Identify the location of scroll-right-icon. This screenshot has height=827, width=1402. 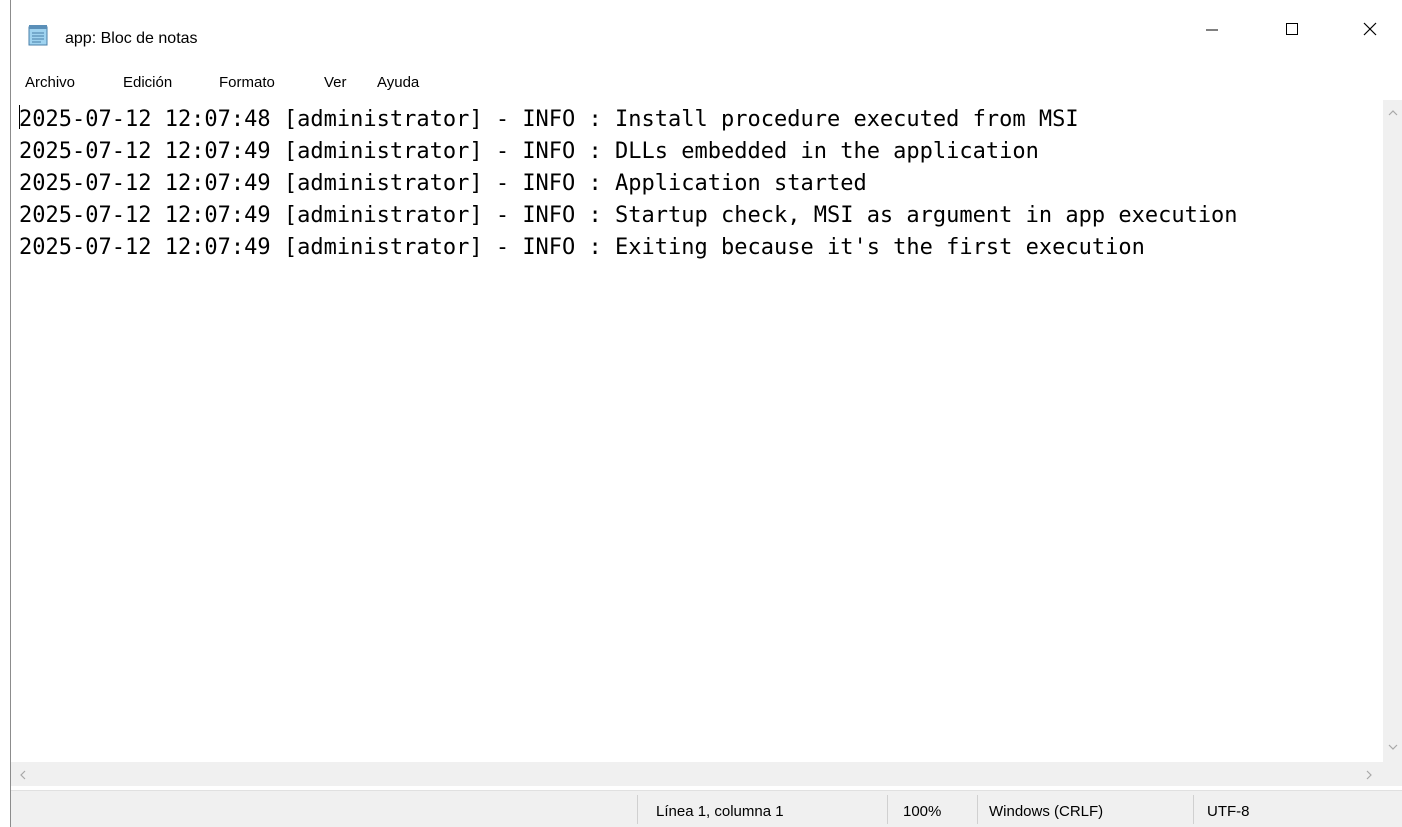
(1369, 776).